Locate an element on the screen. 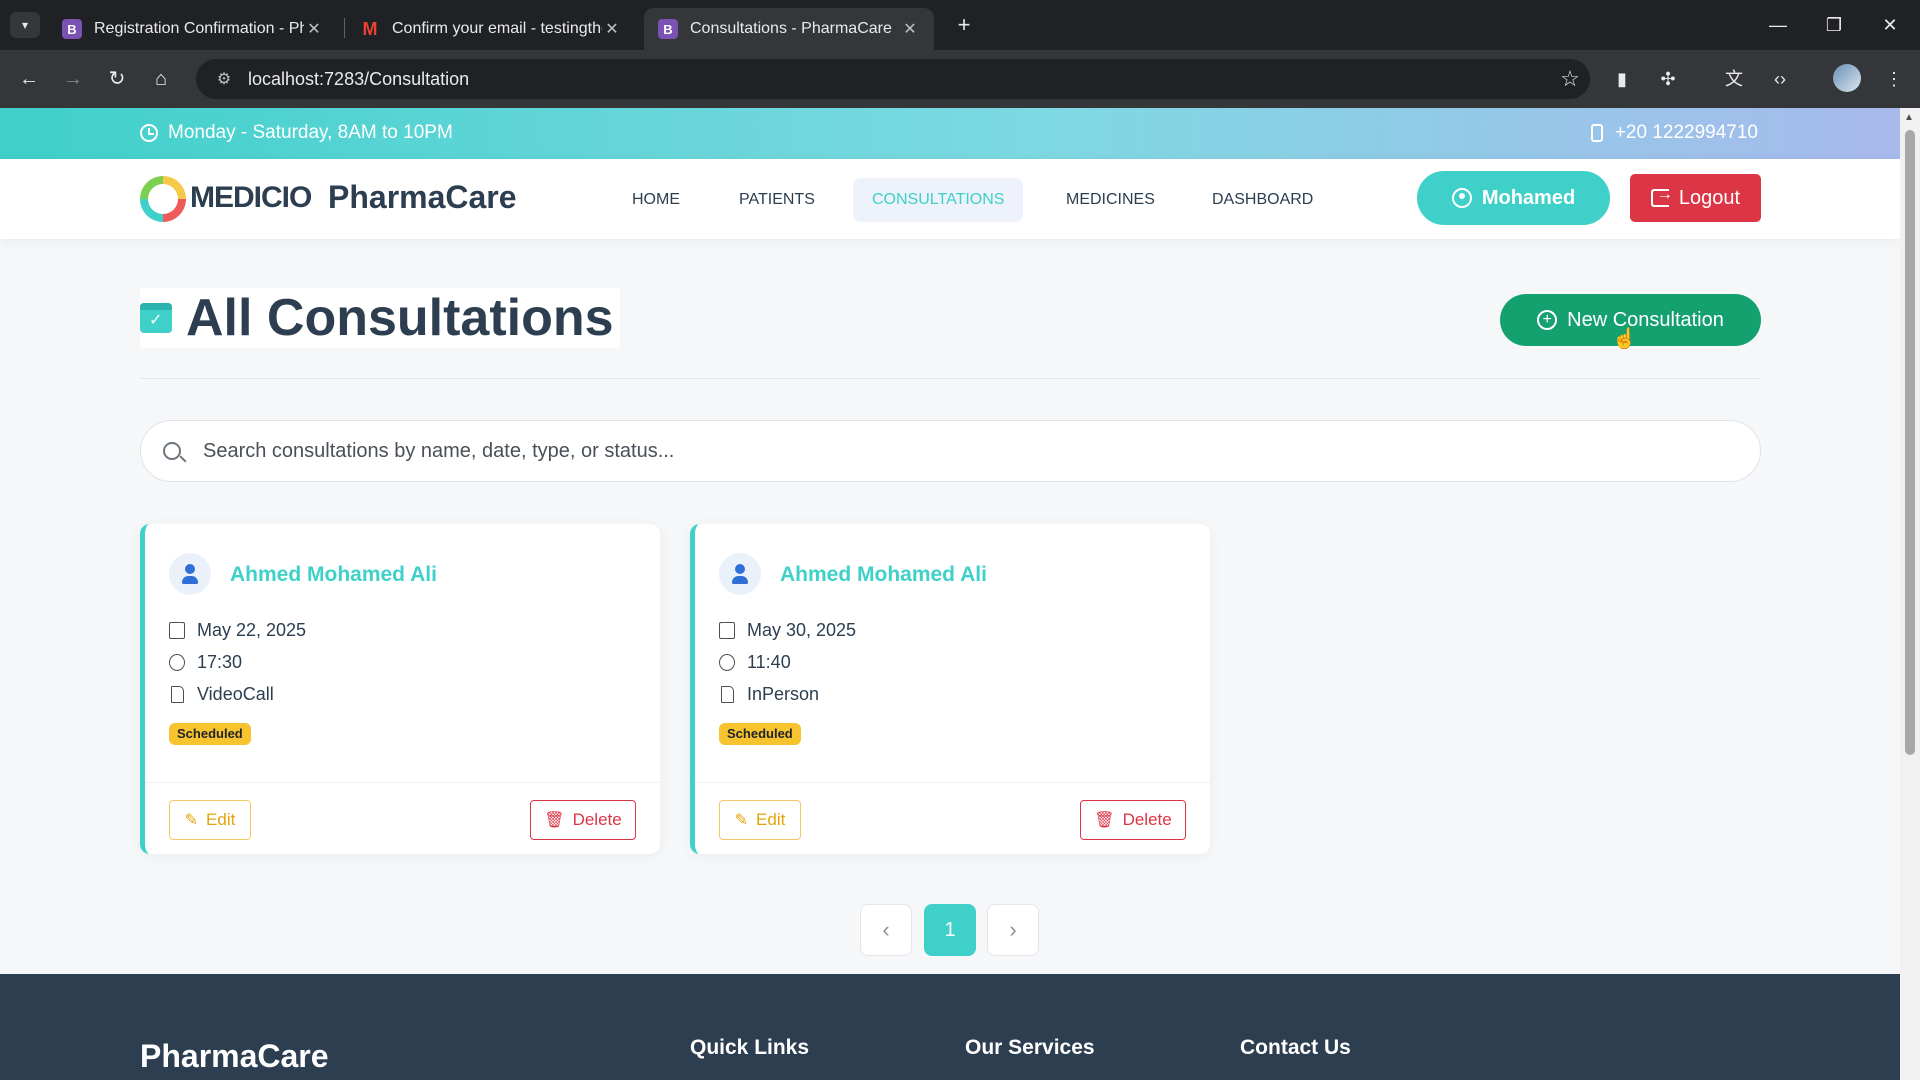  pagination-next-button: › is located at coordinates (1013, 930).